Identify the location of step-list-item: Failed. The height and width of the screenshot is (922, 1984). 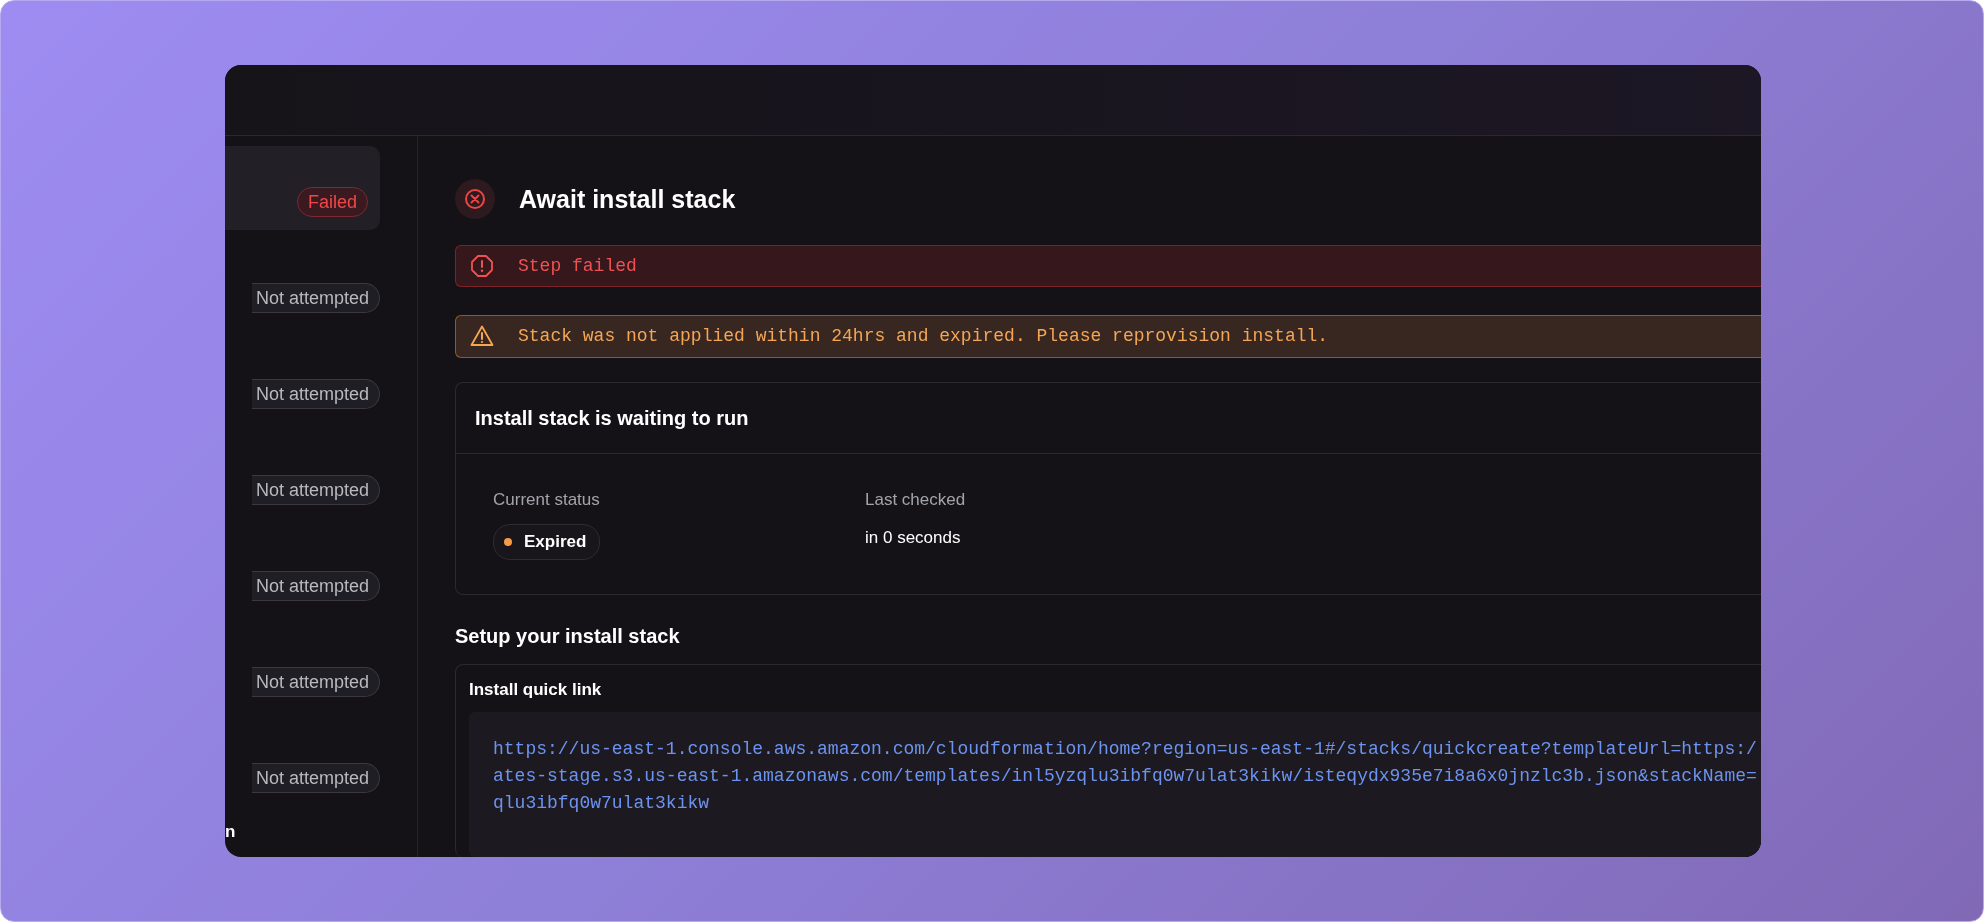
(302, 188).